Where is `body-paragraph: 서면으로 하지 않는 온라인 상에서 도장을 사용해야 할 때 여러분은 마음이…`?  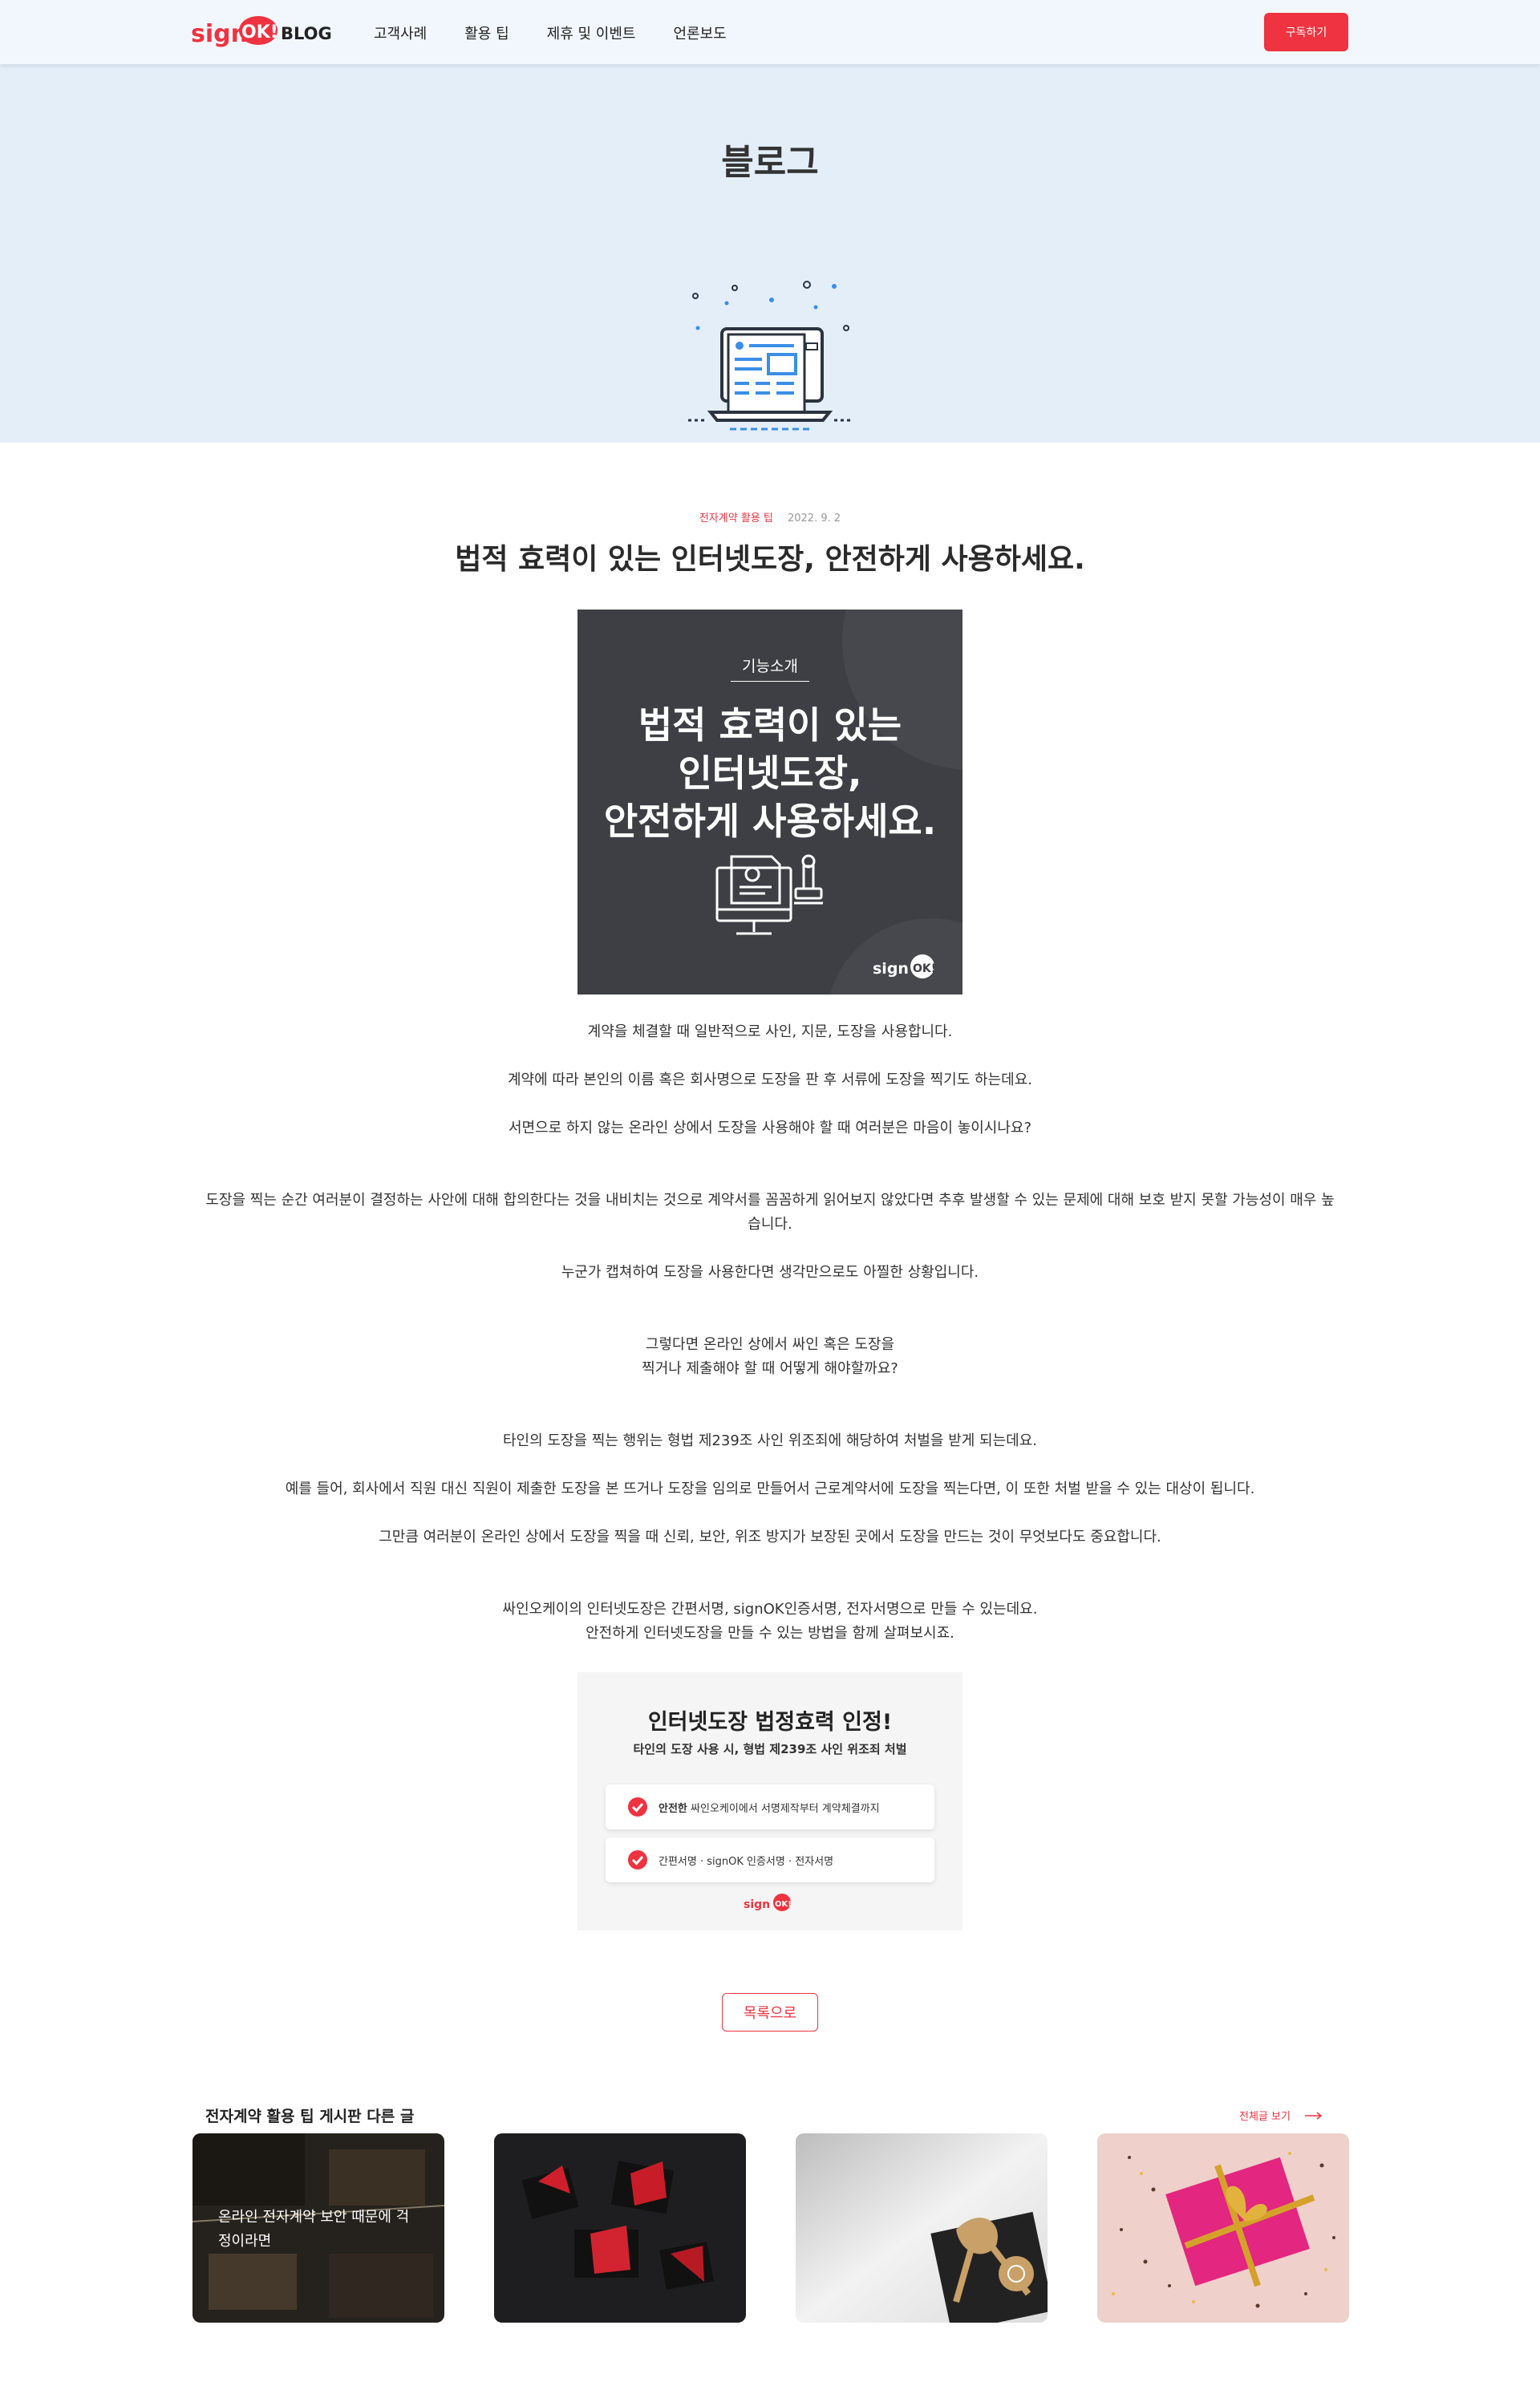
body-paragraph: 서면으로 하지 않는 온라인 상에서 도장을 사용해야 할 때 여러분은 마음이… is located at coordinates (770, 1128).